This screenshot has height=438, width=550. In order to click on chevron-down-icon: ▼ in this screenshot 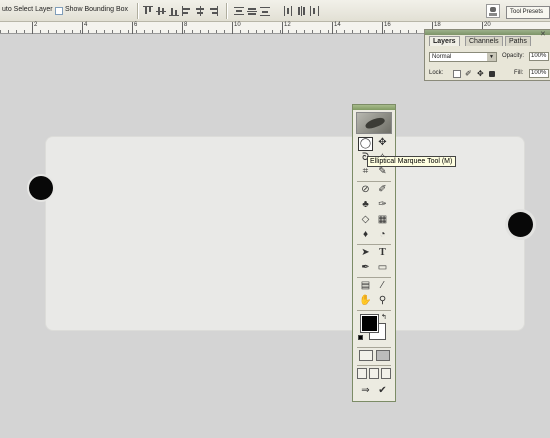, I will do `click(491, 57)`.